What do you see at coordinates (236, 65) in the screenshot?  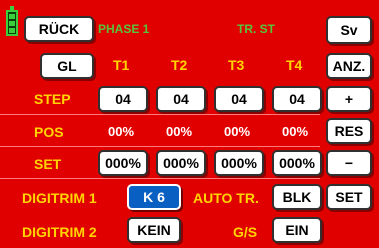 I see `t3-label: T3` at bounding box center [236, 65].